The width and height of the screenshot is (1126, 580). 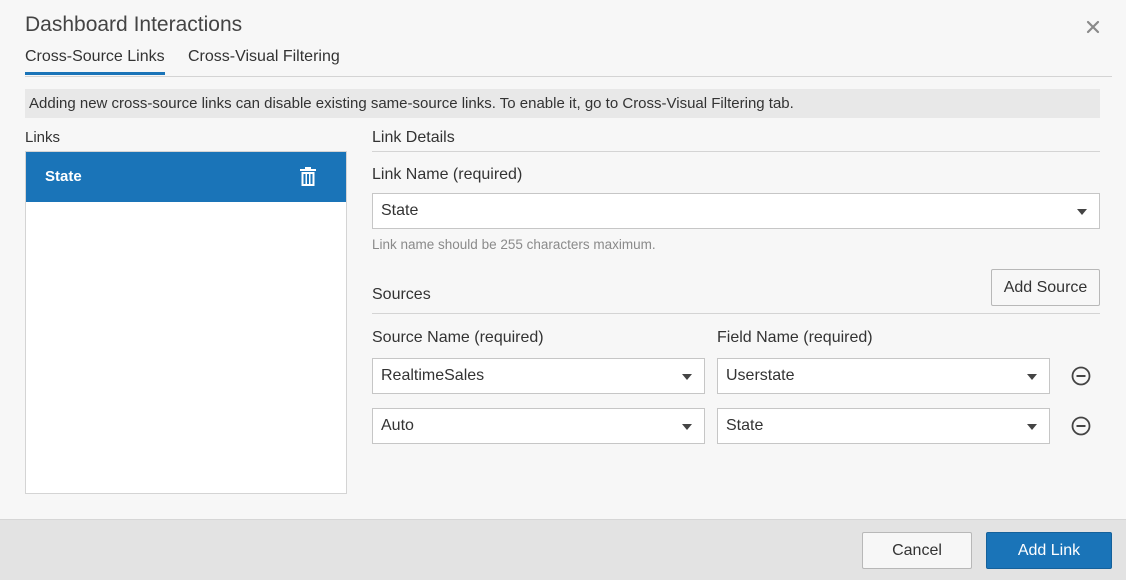 I want to click on source-name-label: Source Name (required), so click(x=458, y=337).